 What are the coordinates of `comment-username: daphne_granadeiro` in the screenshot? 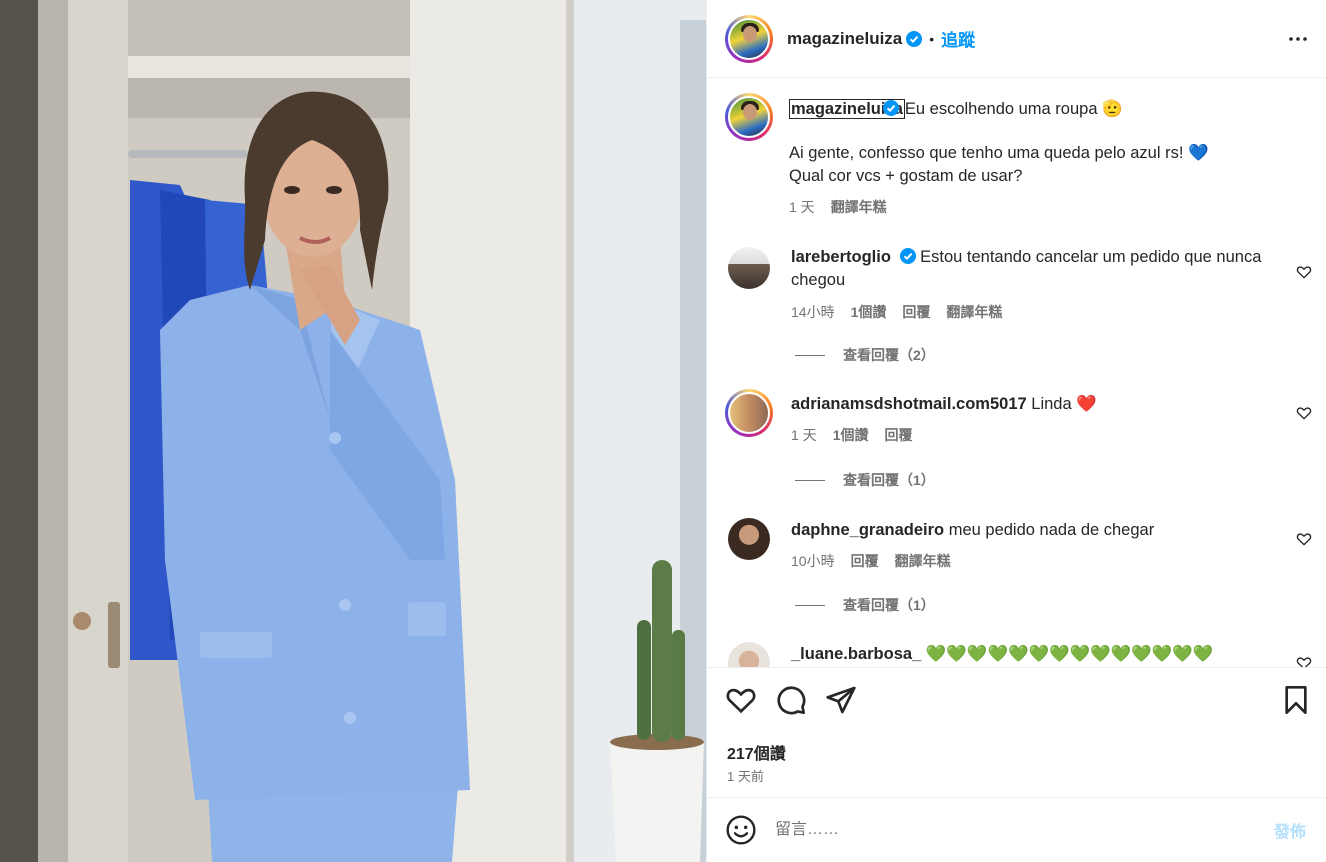 It's located at (867, 530).